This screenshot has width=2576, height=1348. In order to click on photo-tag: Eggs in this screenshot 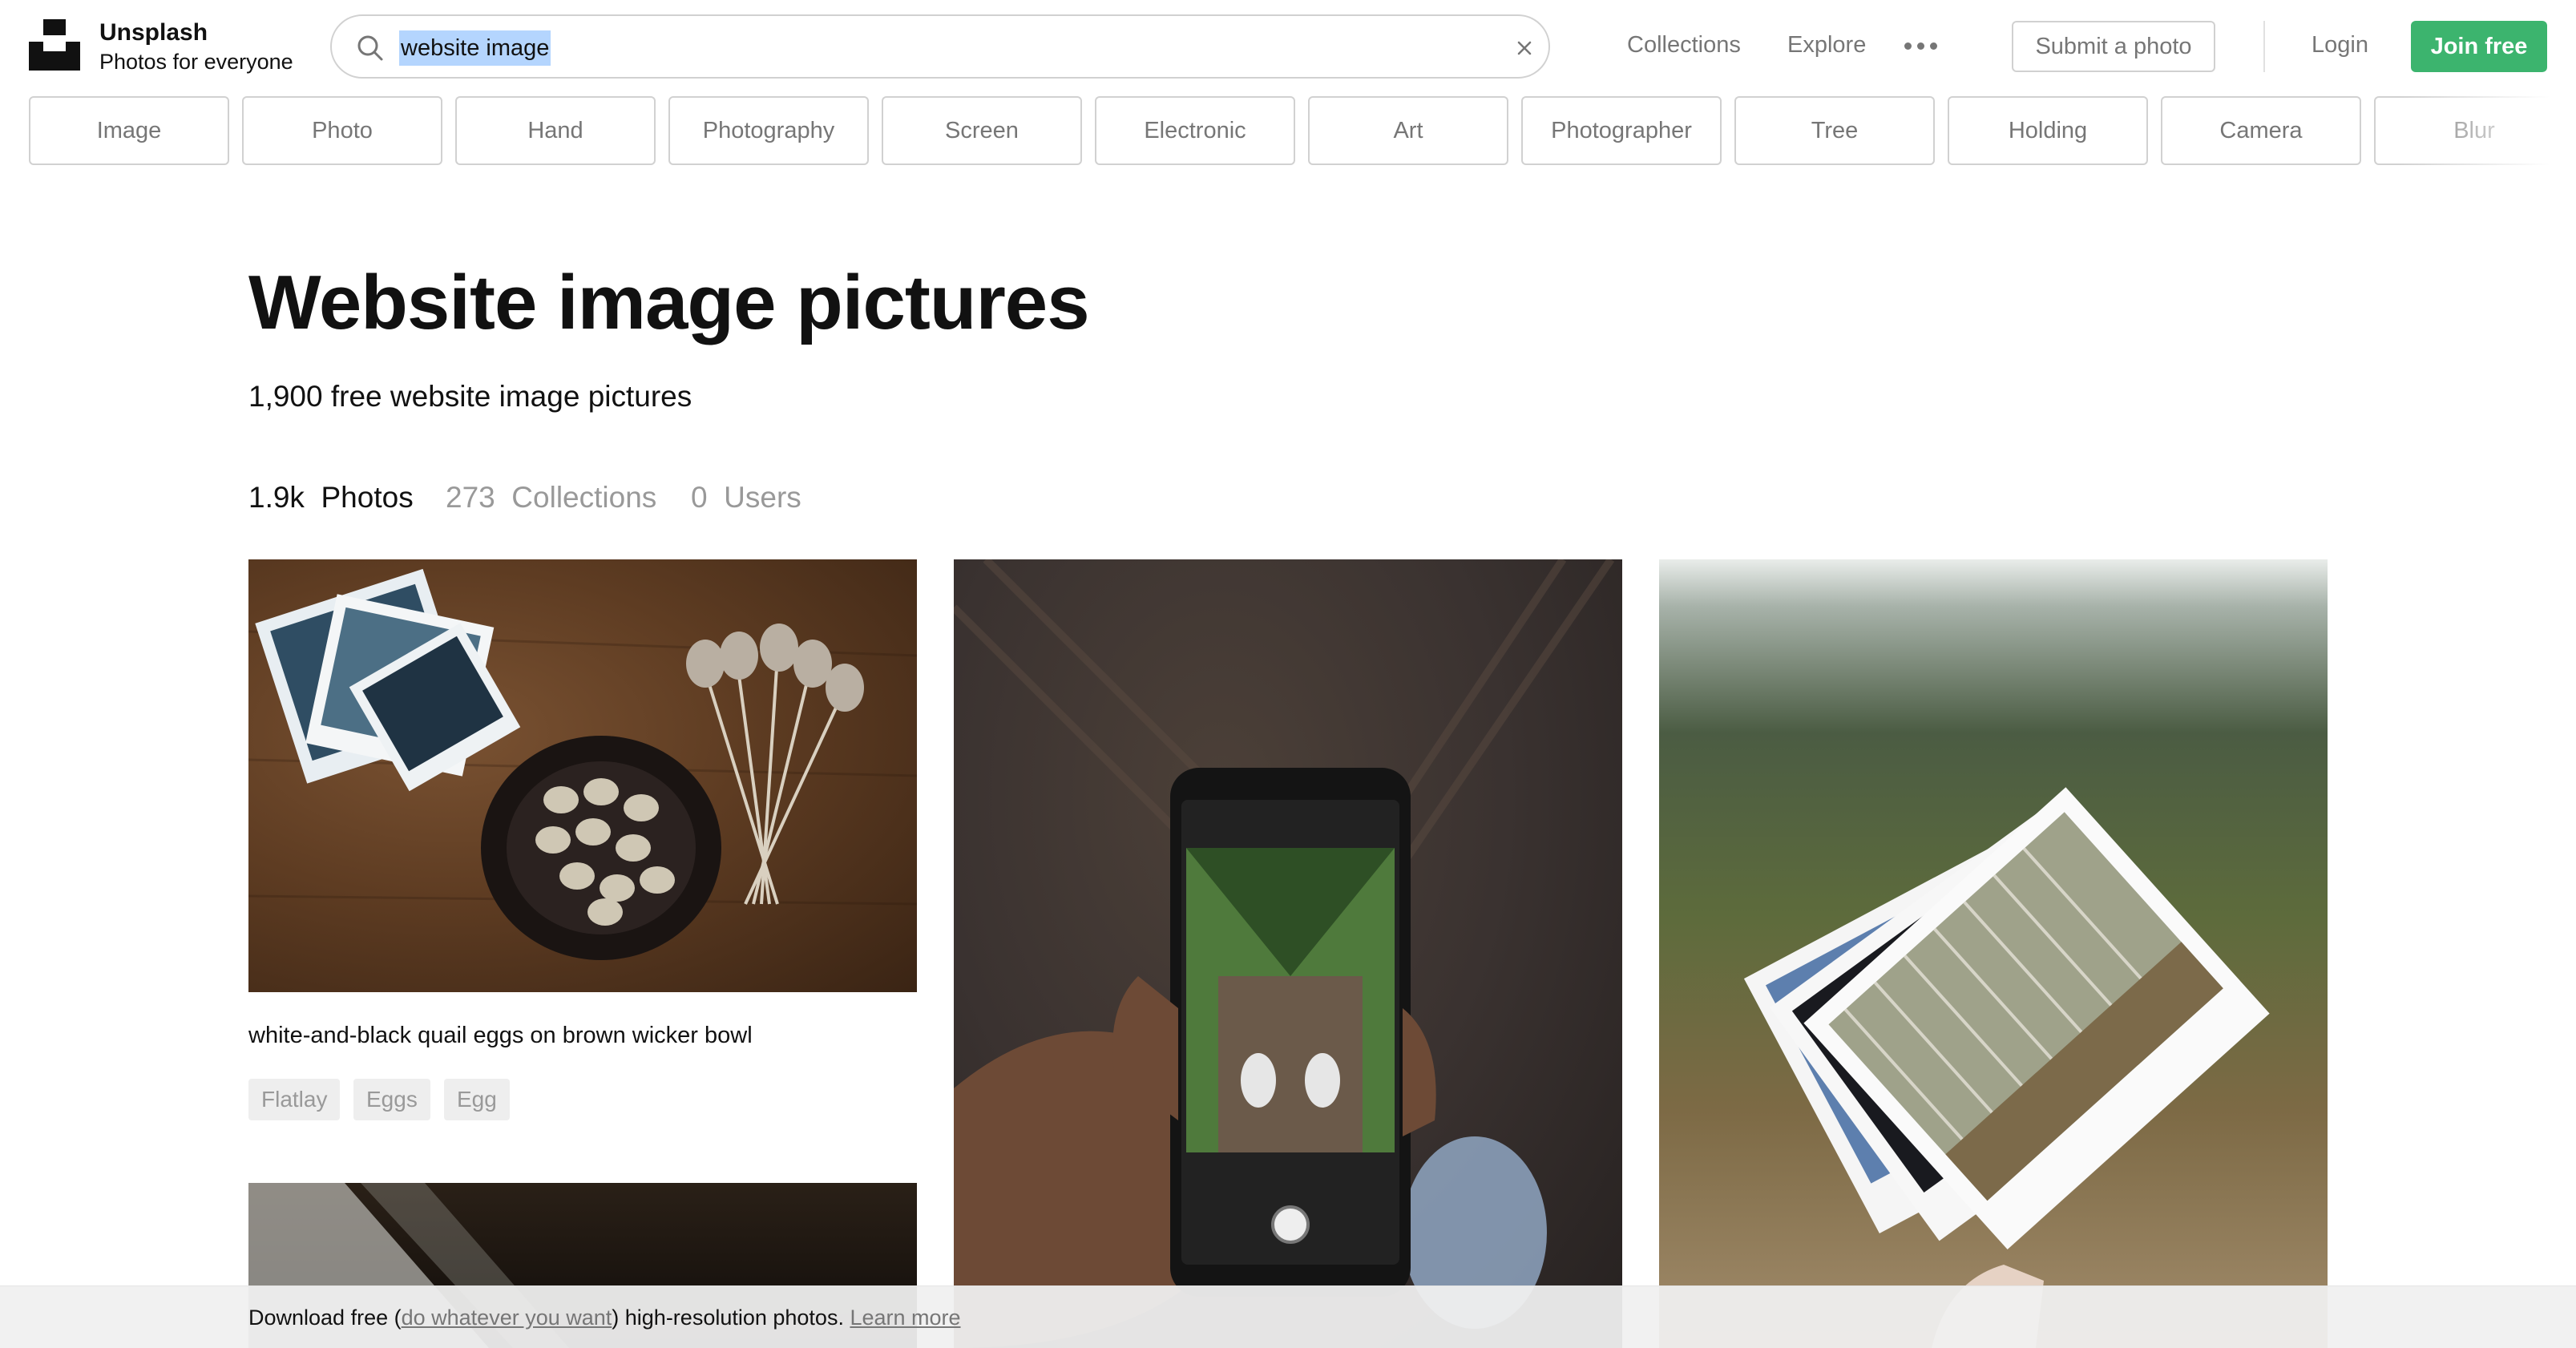, I will do `click(392, 1099)`.